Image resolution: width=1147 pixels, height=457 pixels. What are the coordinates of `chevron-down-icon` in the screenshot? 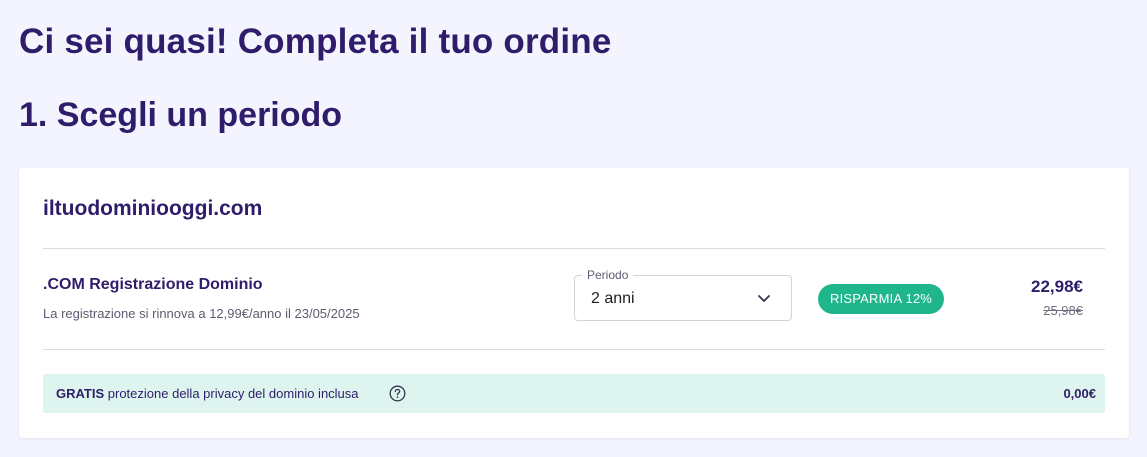 It's located at (764, 298).